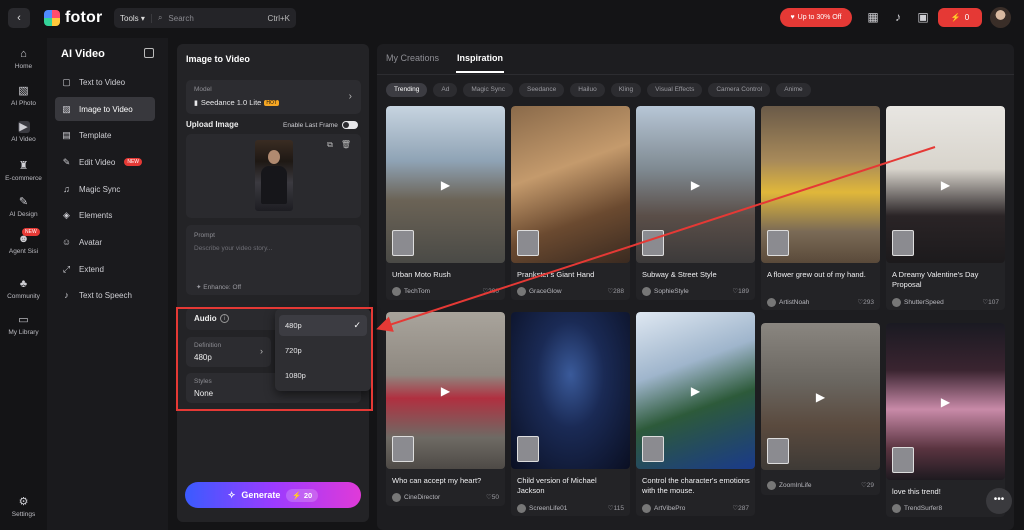 The height and width of the screenshot is (530, 1024). What do you see at coordinates (739, 90) in the screenshot?
I see `chip-camera-control: Camera Control` at bounding box center [739, 90].